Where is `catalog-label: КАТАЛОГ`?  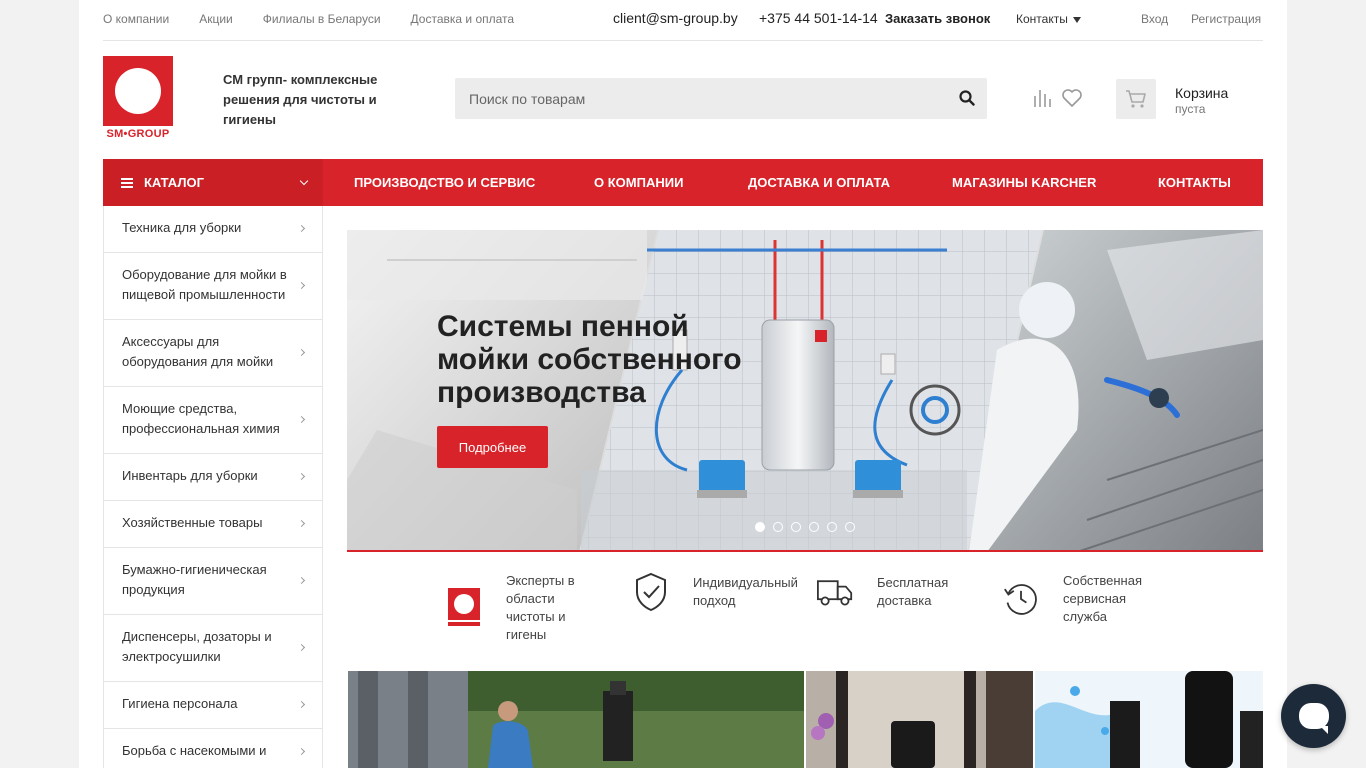 catalog-label: КАТАЛОГ is located at coordinates (174, 182).